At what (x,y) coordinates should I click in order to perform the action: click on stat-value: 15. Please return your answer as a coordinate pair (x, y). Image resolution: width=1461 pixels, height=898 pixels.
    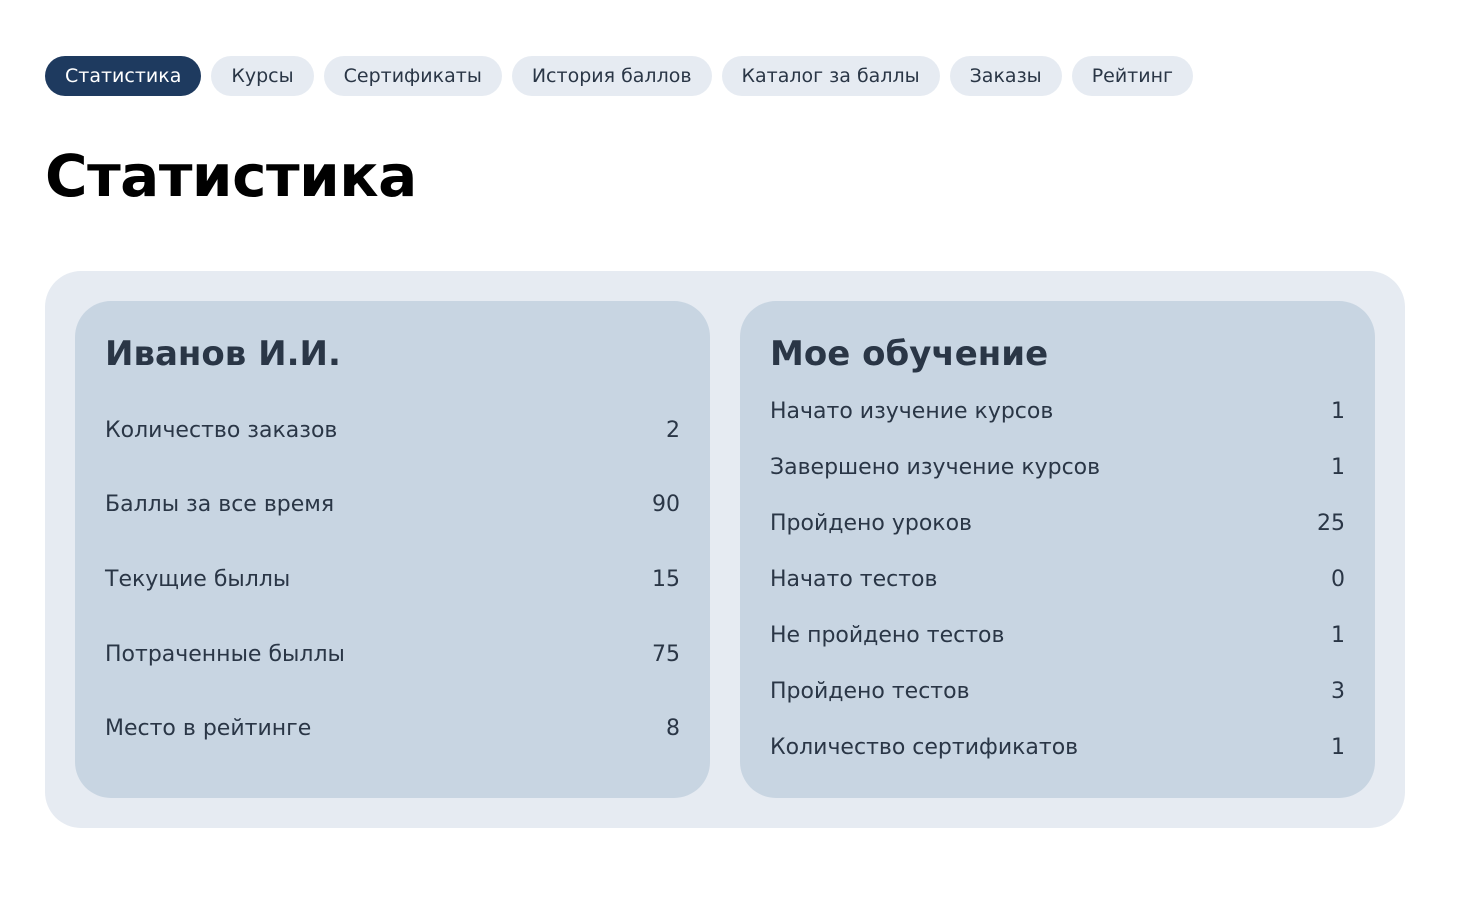
    Looking at the image, I should click on (666, 579).